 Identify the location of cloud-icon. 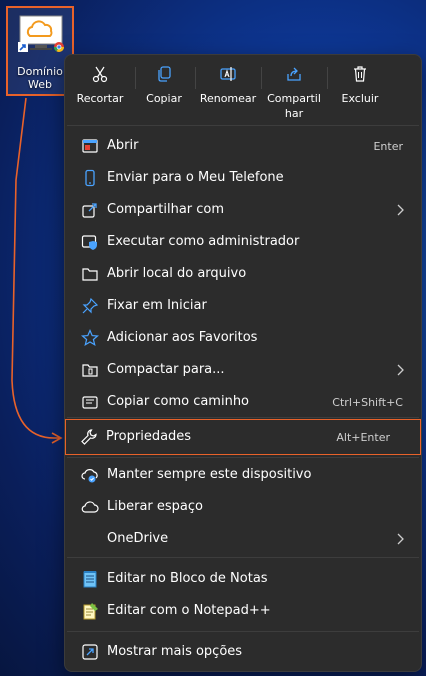
(90, 507).